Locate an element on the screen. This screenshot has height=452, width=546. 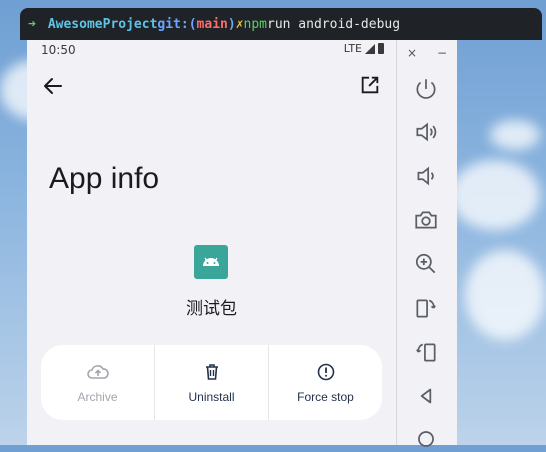
force-stop-label: Force stop is located at coordinates (325, 397).